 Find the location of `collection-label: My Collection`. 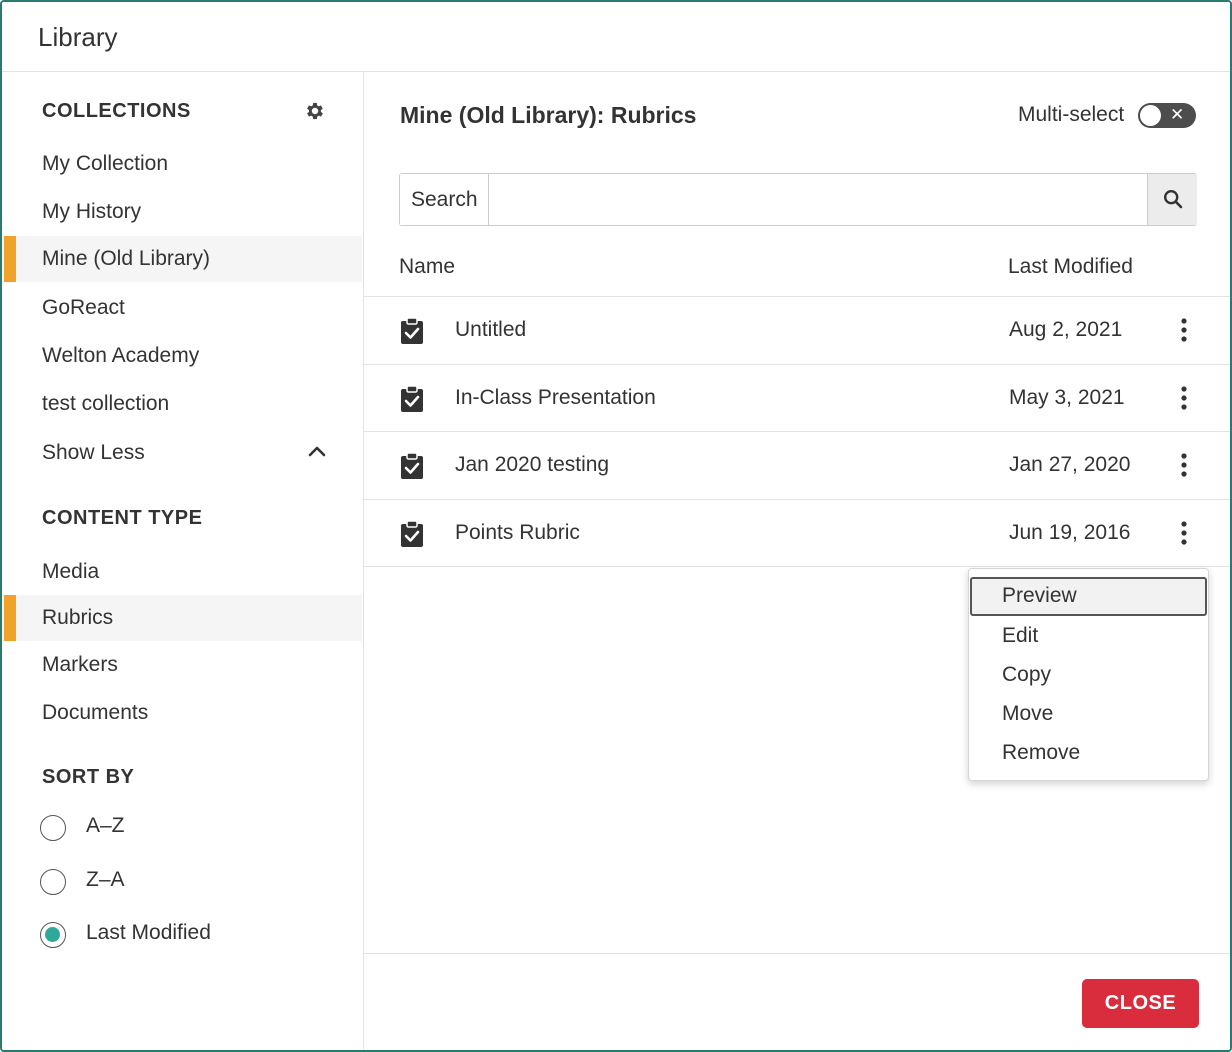

collection-label: My Collection is located at coordinates (105, 163).